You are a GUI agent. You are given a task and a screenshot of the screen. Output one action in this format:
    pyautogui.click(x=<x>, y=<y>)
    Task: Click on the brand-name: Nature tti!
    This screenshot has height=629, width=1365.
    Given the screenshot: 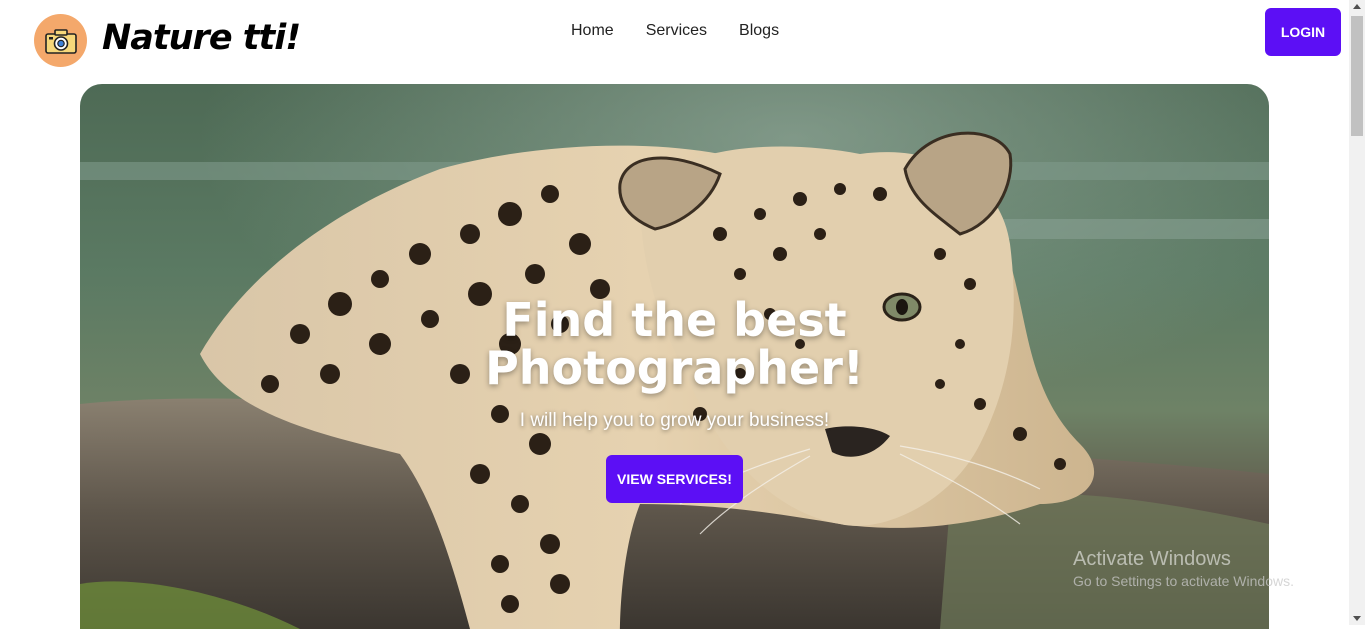 What is the action you would take?
    pyautogui.click(x=201, y=38)
    